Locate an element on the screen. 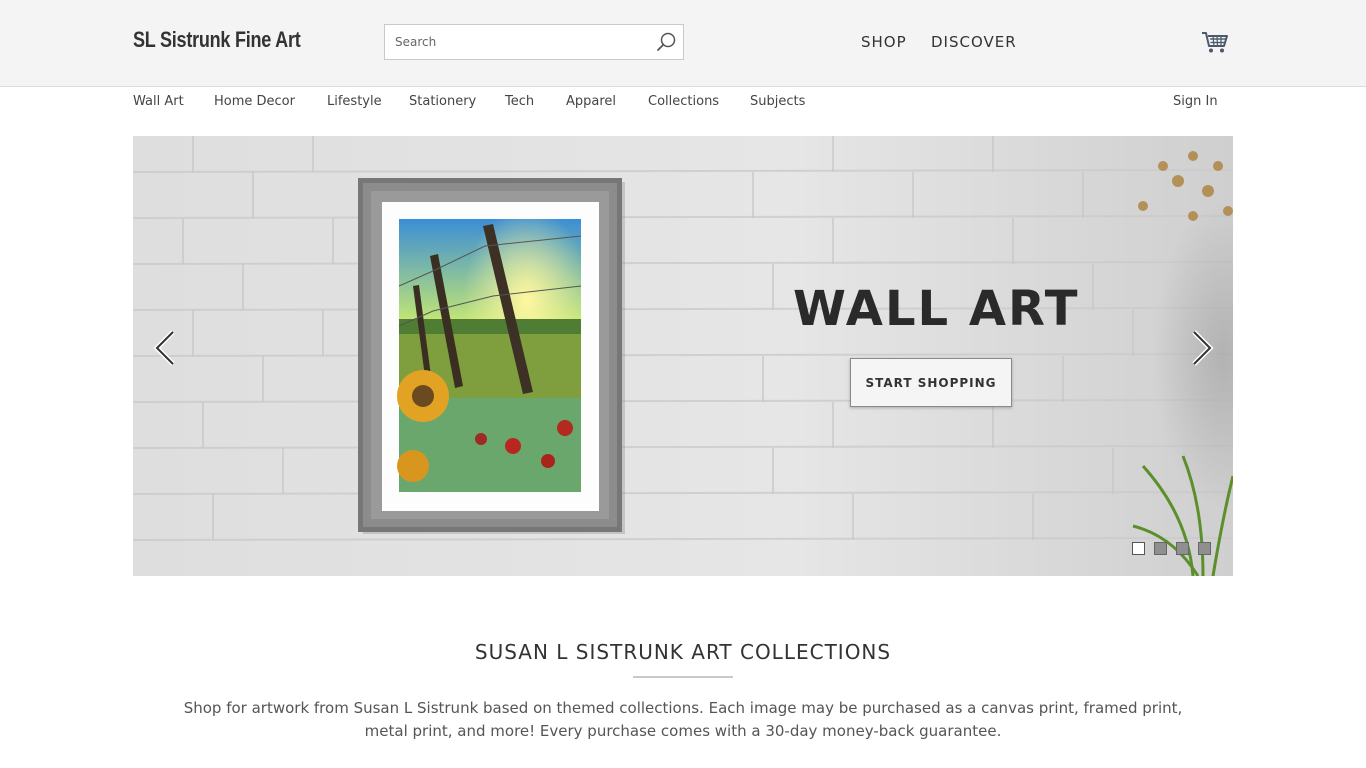  sign-in-link: Sign In is located at coordinates (1195, 101).